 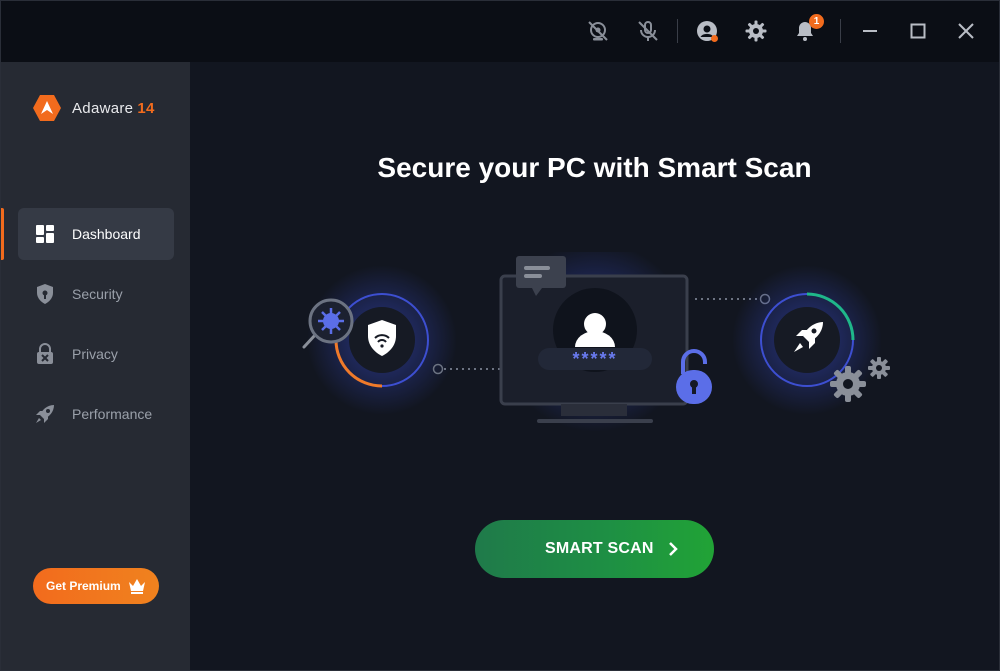 I want to click on active-nav-indicator, so click(x=2, y=234).